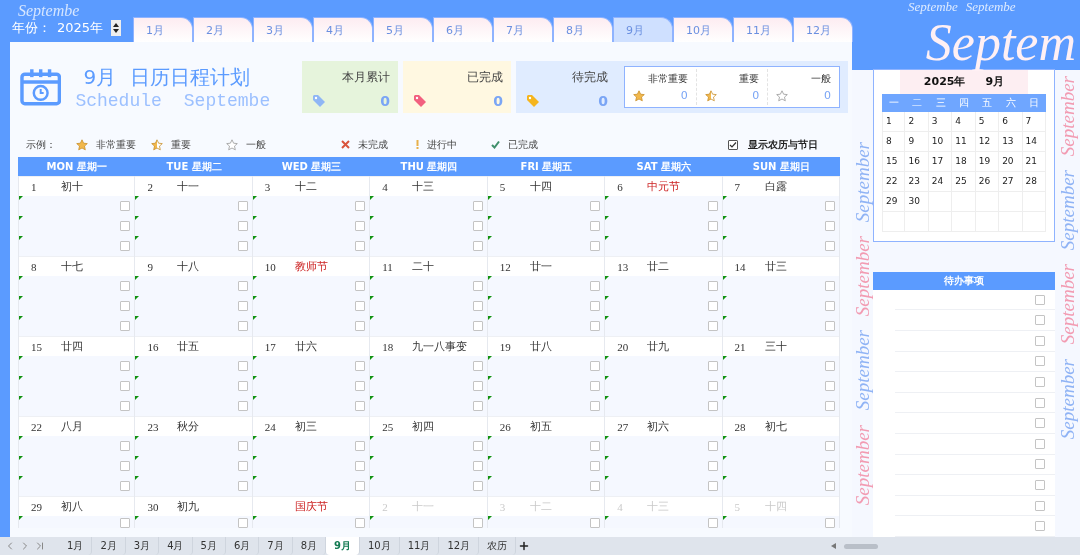  What do you see at coordinates (463, 29) in the screenshot?
I see `month-tab: 6月` at bounding box center [463, 29].